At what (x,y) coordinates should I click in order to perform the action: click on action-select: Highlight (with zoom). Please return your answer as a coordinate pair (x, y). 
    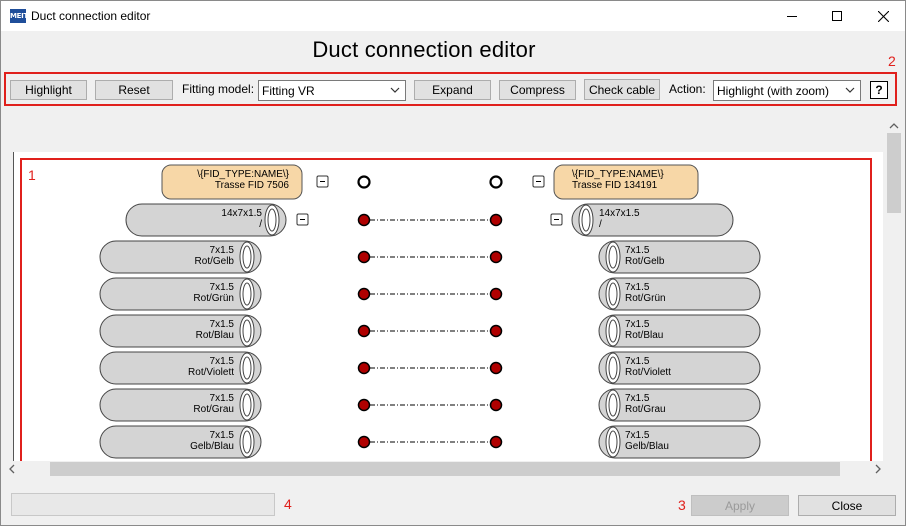
    Looking at the image, I should click on (787, 90).